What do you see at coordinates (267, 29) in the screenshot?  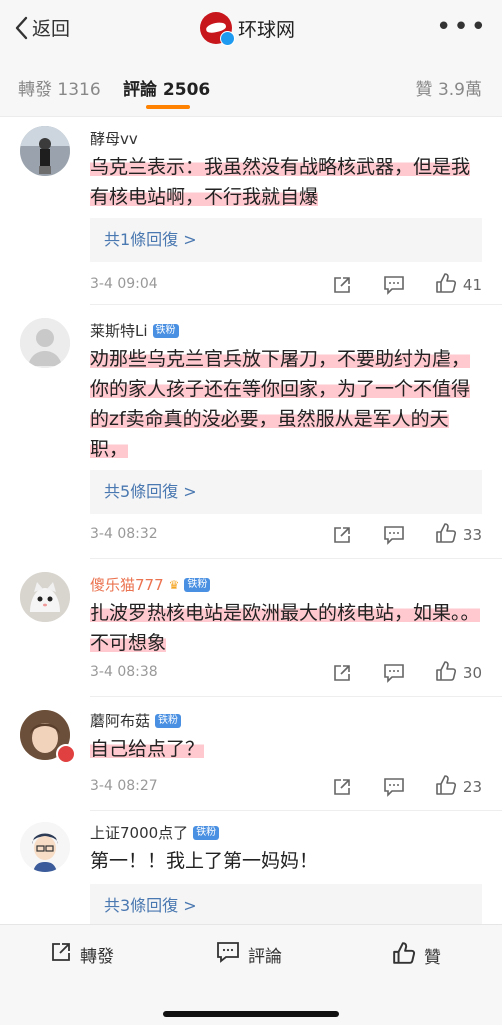 I see `account-name: 环球网` at bounding box center [267, 29].